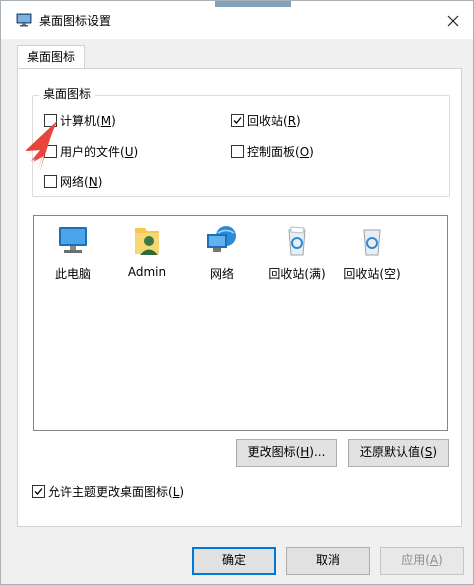  What do you see at coordinates (147, 241) in the screenshot?
I see `user-folder-icon` at bounding box center [147, 241].